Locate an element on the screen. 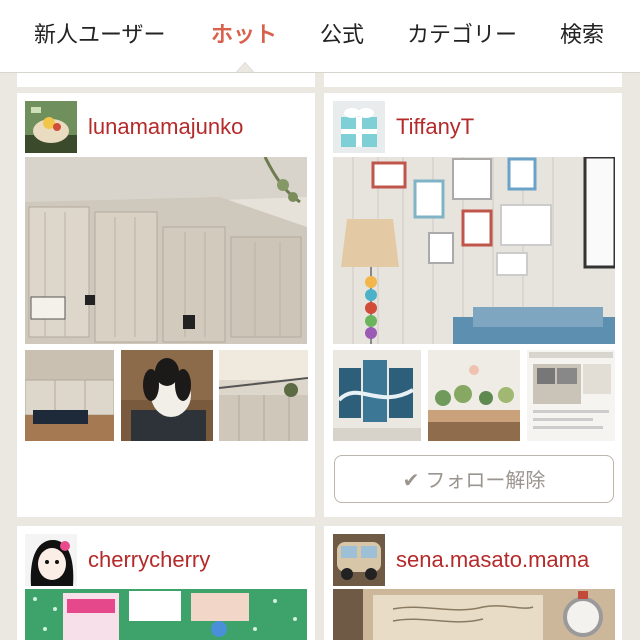 The image size is (640, 640). check-icon: ✔ is located at coordinates (411, 480).